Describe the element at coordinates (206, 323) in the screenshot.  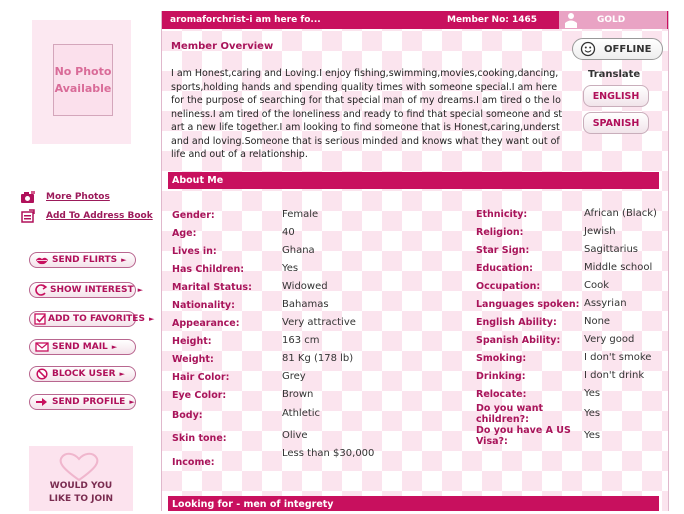
I see `appearance-label: Appearance:` at that location.